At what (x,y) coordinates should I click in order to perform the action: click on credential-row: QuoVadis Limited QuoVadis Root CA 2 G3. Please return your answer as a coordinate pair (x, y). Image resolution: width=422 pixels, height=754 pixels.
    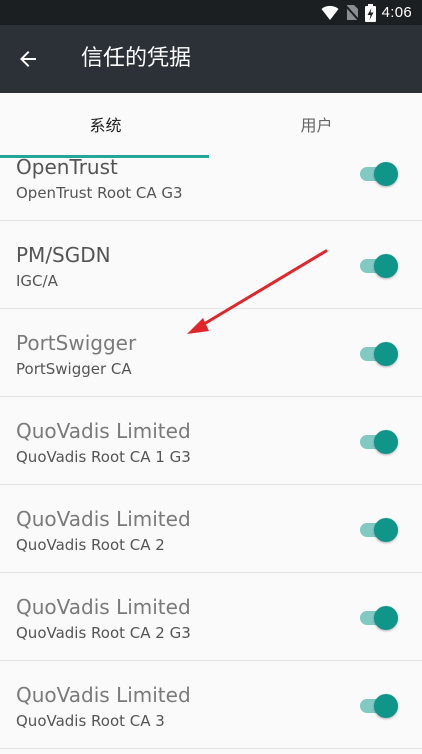
    Looking at the image, I should click on (211, 617).